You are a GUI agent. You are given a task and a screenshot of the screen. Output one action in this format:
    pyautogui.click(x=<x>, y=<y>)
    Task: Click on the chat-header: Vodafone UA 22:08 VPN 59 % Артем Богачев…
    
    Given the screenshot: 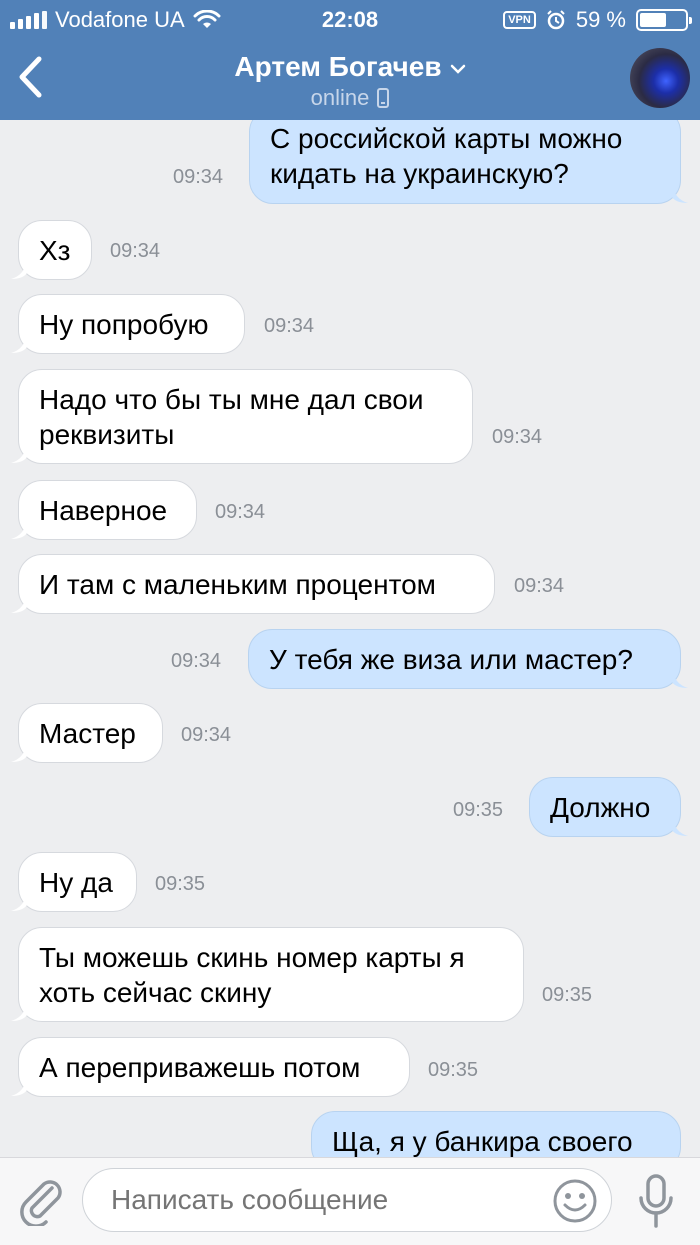 What is the action you would take?
    pyautogui.click(x=350, y=60)
    